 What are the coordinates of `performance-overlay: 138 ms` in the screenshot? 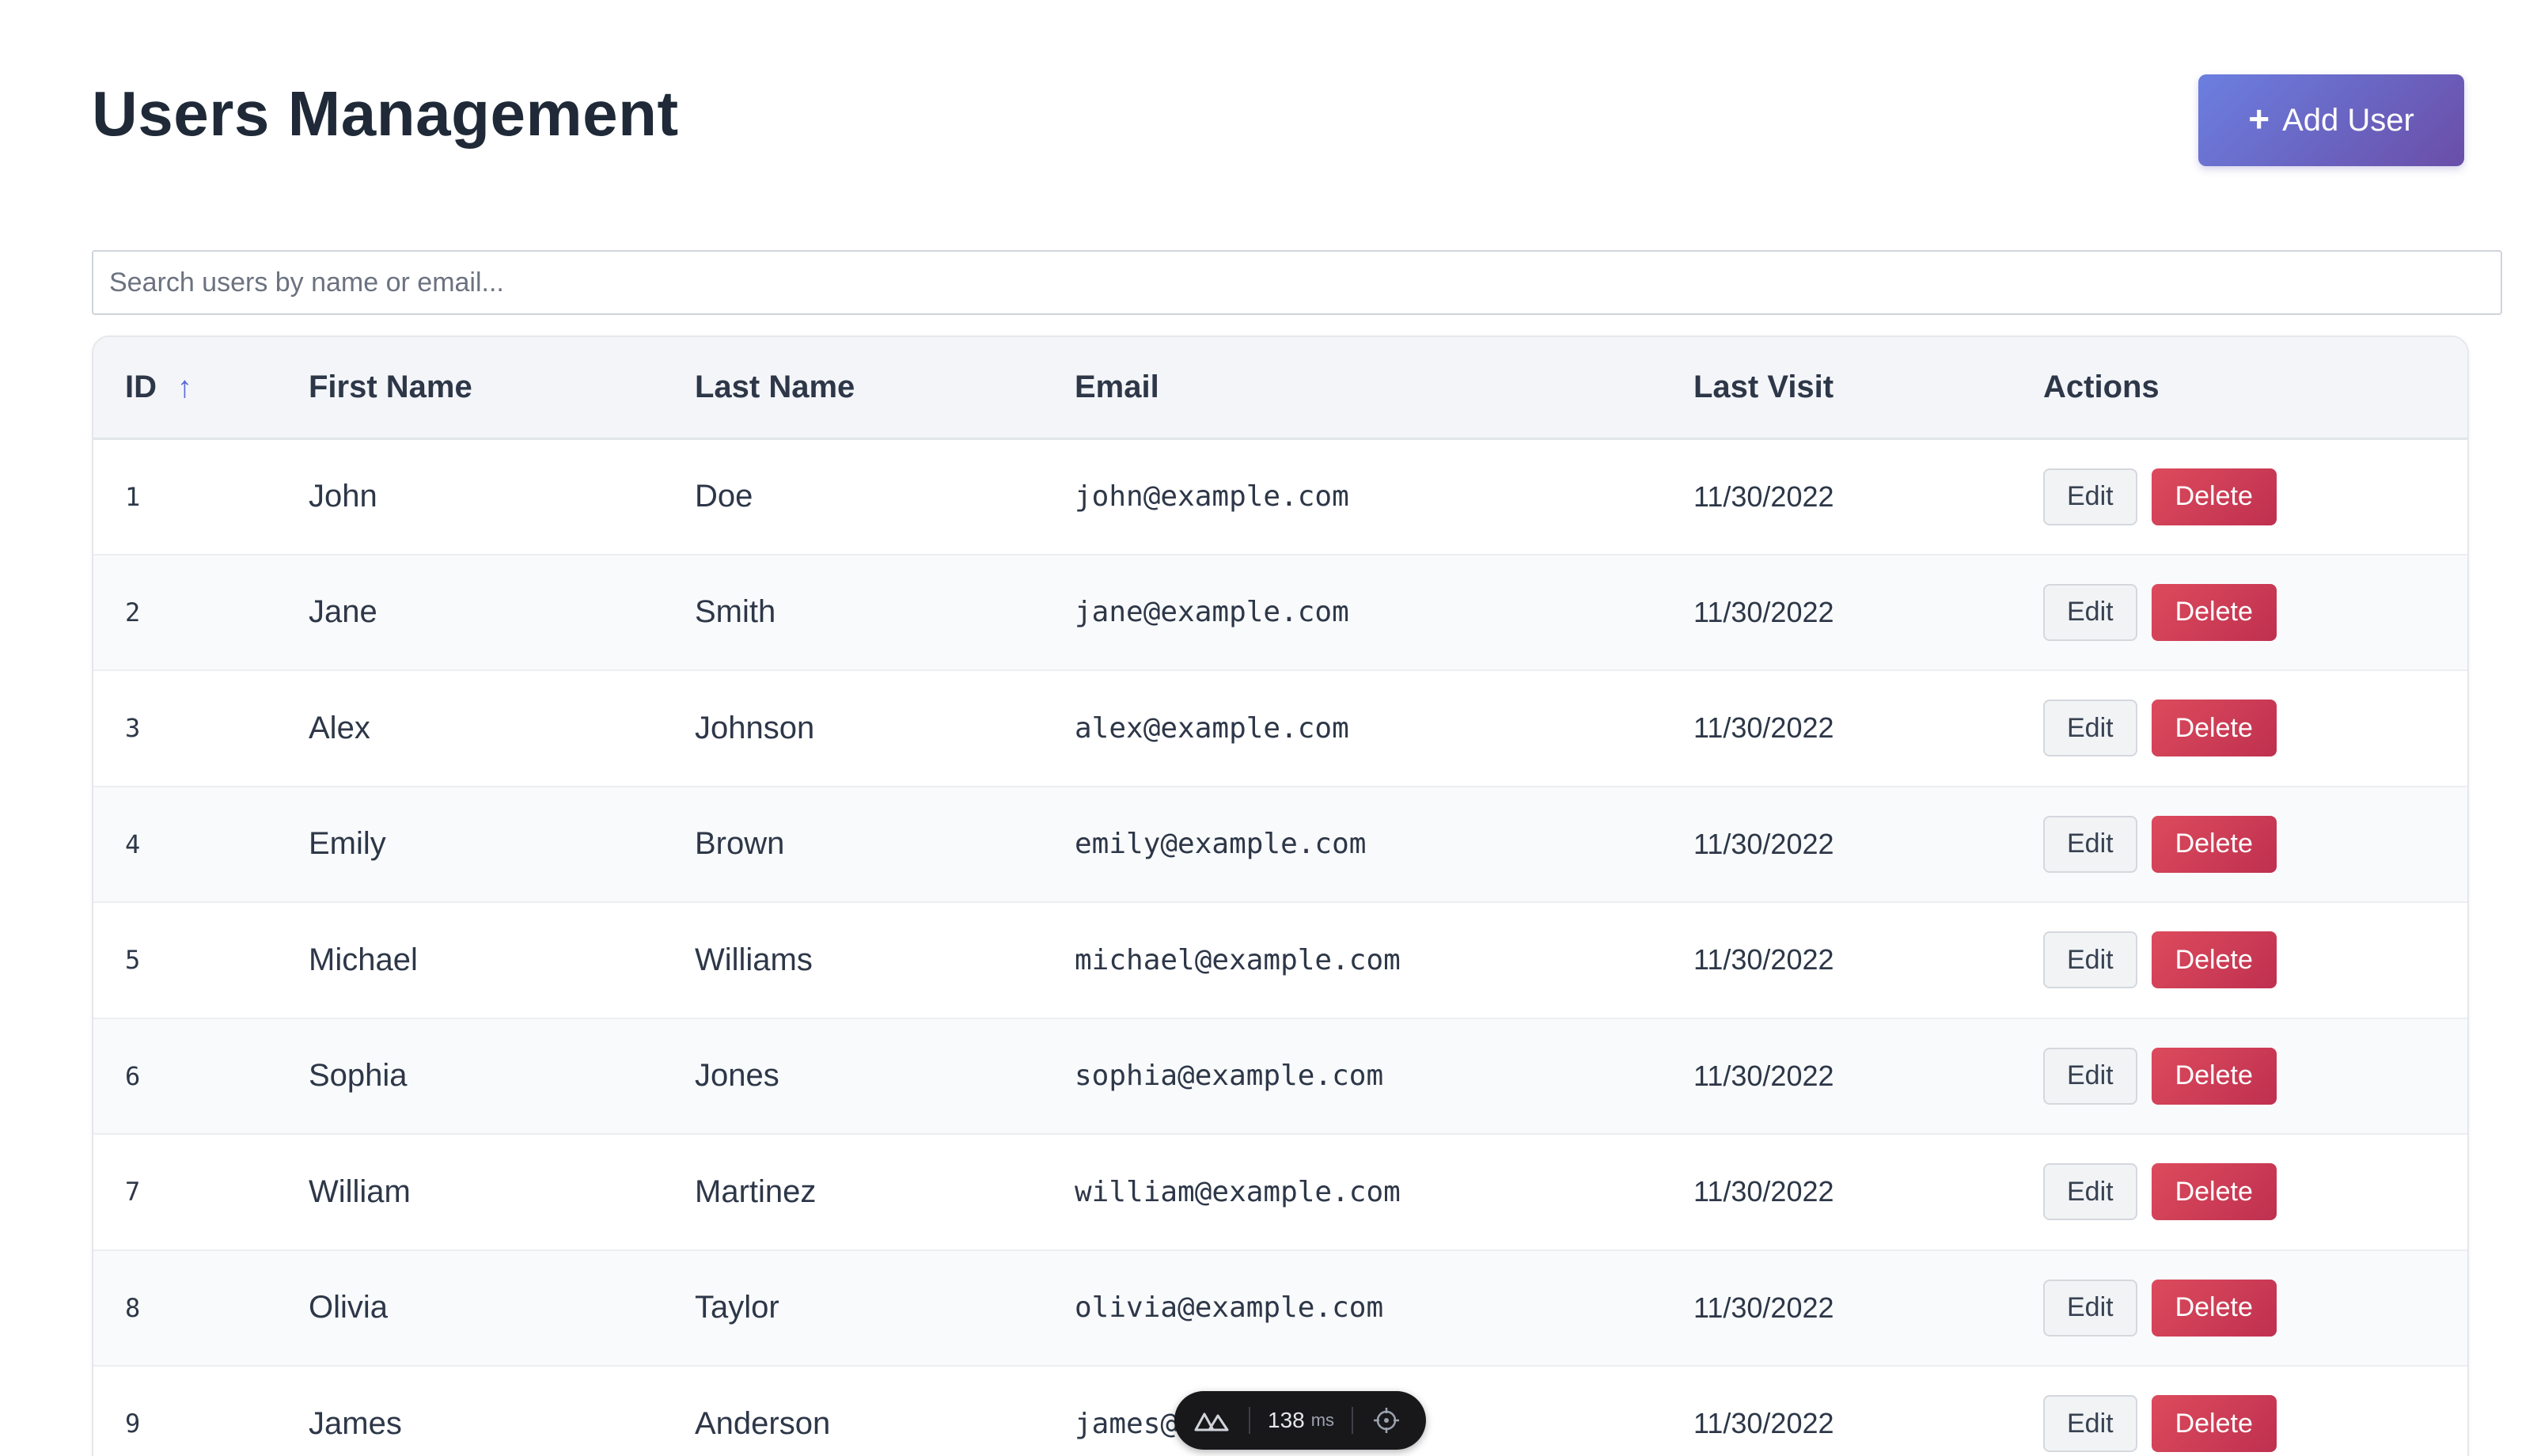 It's located at (1300, 1420).